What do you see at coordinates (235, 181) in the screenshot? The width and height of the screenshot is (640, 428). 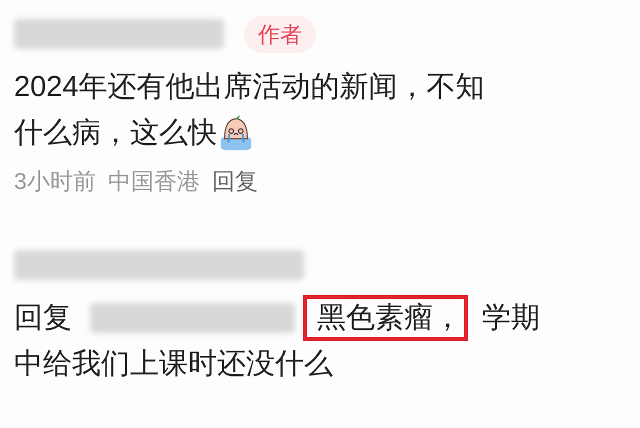 I see `reply-link: 回复` at bounding box center [235, 181].